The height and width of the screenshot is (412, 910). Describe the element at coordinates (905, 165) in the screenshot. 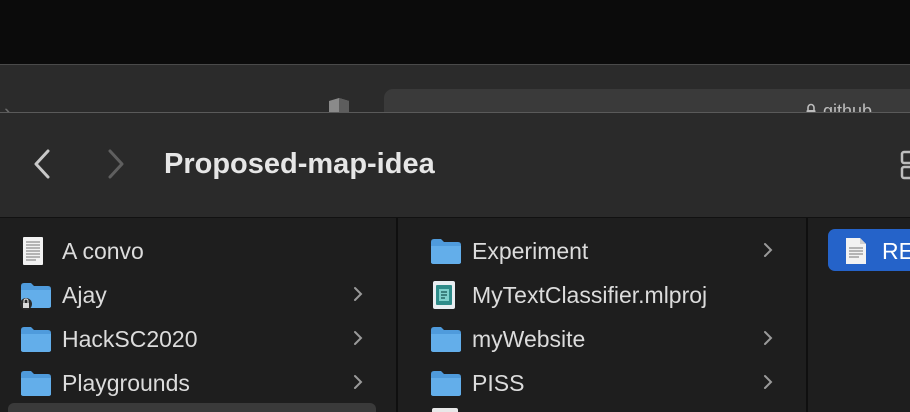

I see `view-options-icon` at that location.